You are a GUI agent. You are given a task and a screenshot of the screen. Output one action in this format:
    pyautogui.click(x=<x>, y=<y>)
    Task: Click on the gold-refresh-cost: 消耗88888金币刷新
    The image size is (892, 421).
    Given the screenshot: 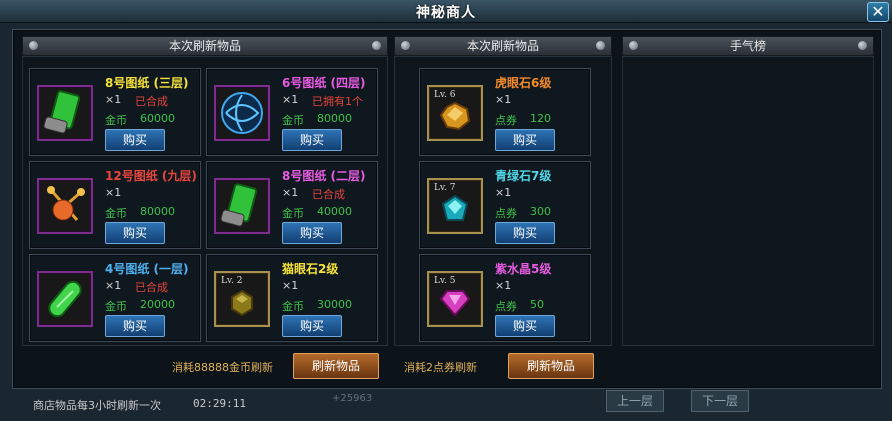 What is the action you would take?
    pyautogui.click(x=222, y=367)
    